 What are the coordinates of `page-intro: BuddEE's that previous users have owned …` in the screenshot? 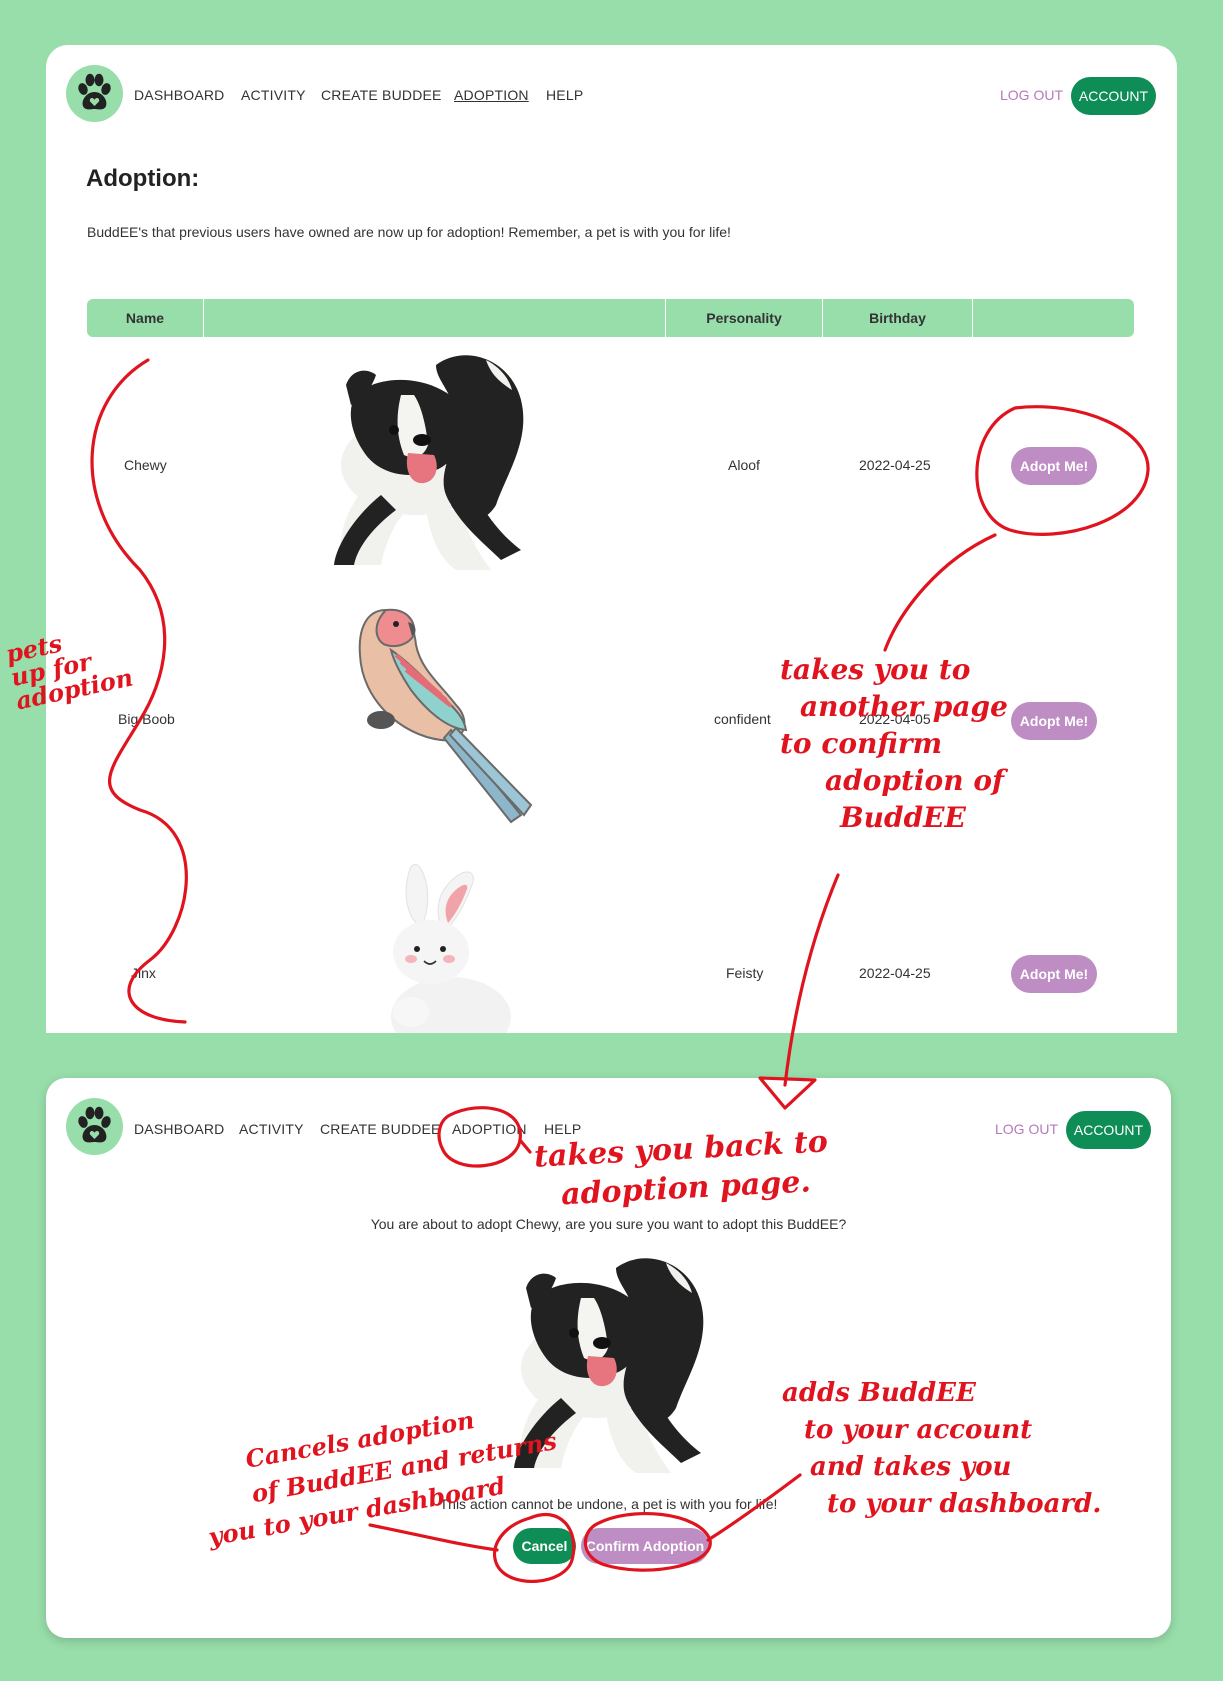 It's located at (409, 232).